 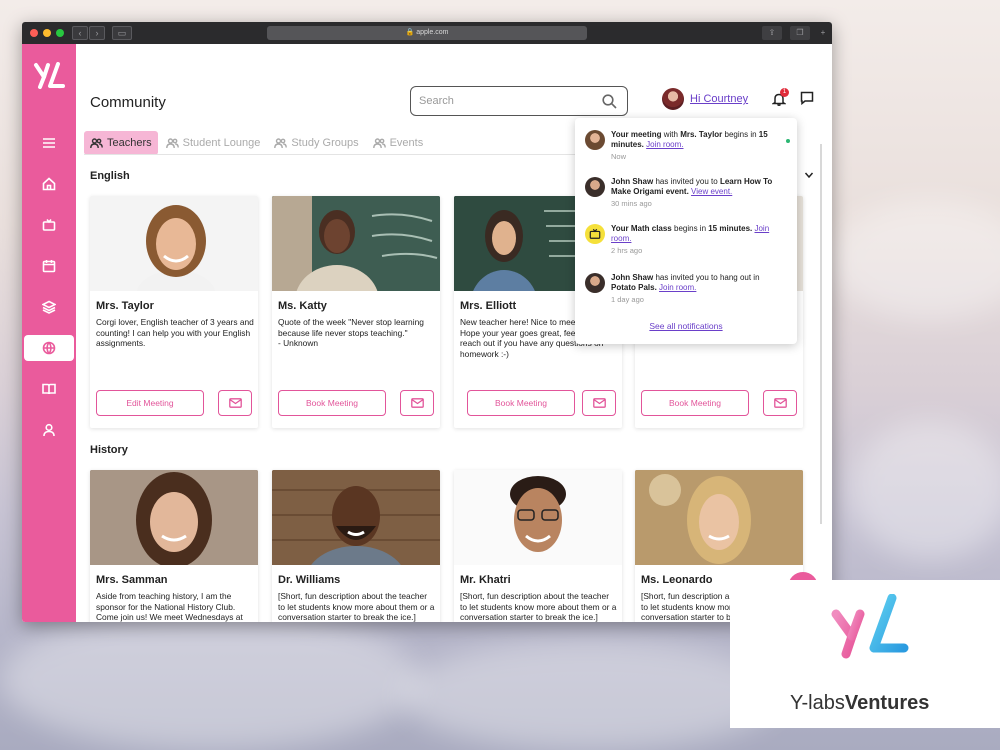 What do you see at coordinates (97, 33) in the screenshot?
I see `forward-button: ›` at bounding box center [97, 33].